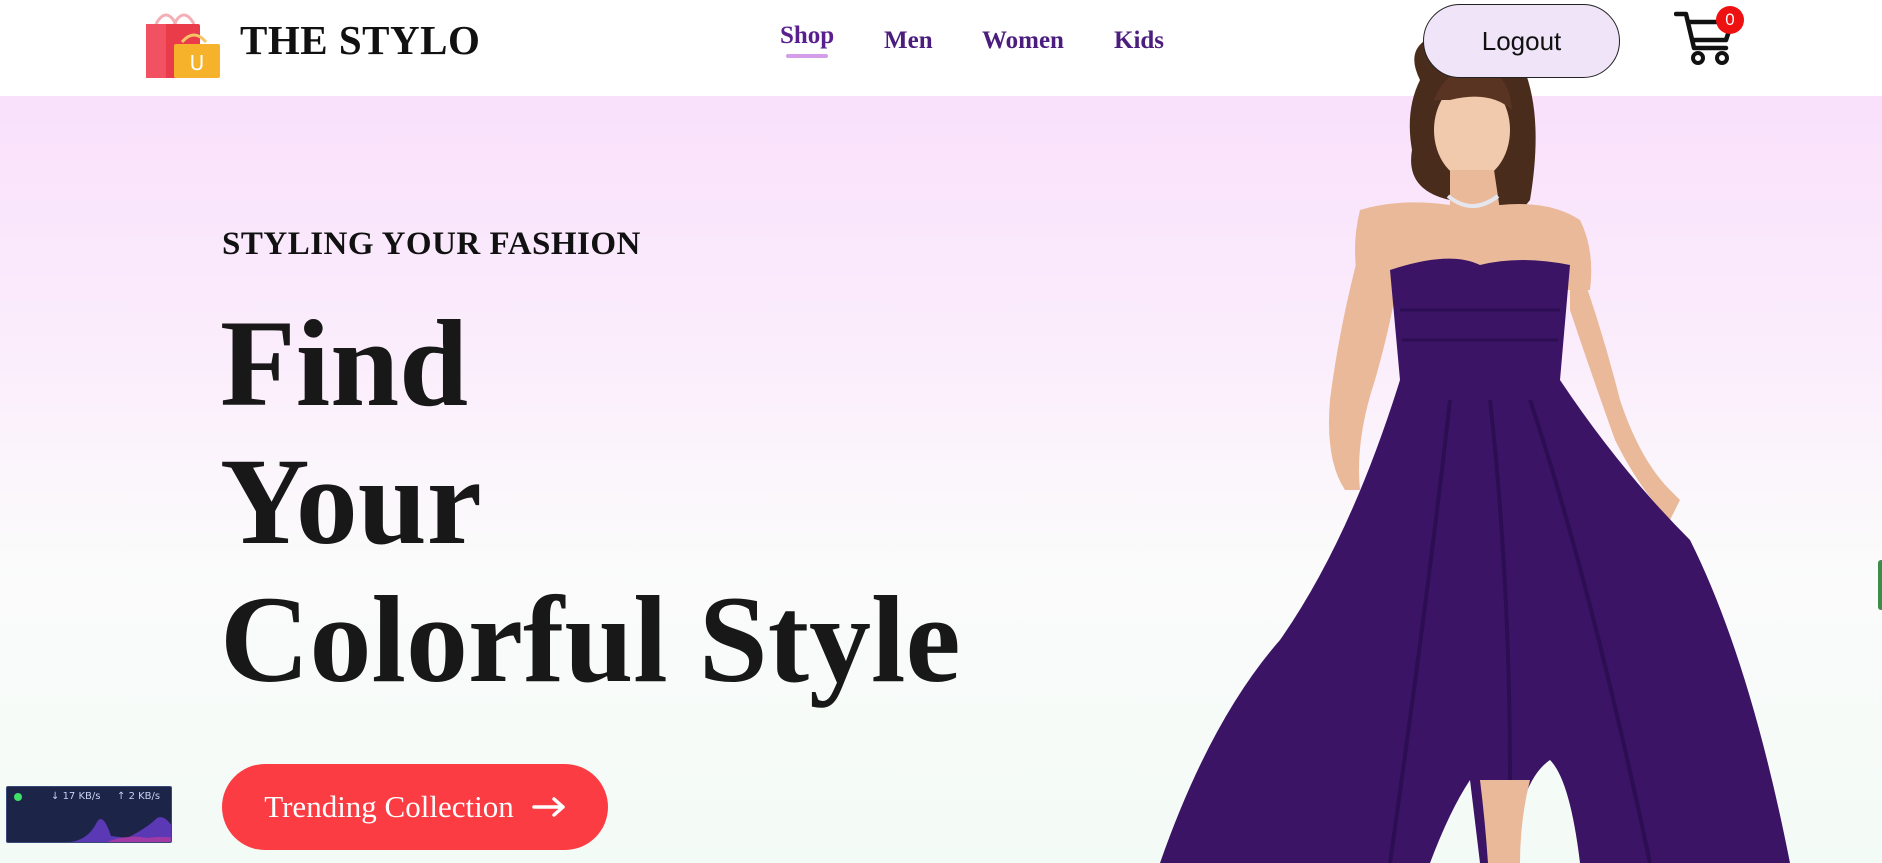  I want to click on brand-name: THE STYLO, so click(360, 40).